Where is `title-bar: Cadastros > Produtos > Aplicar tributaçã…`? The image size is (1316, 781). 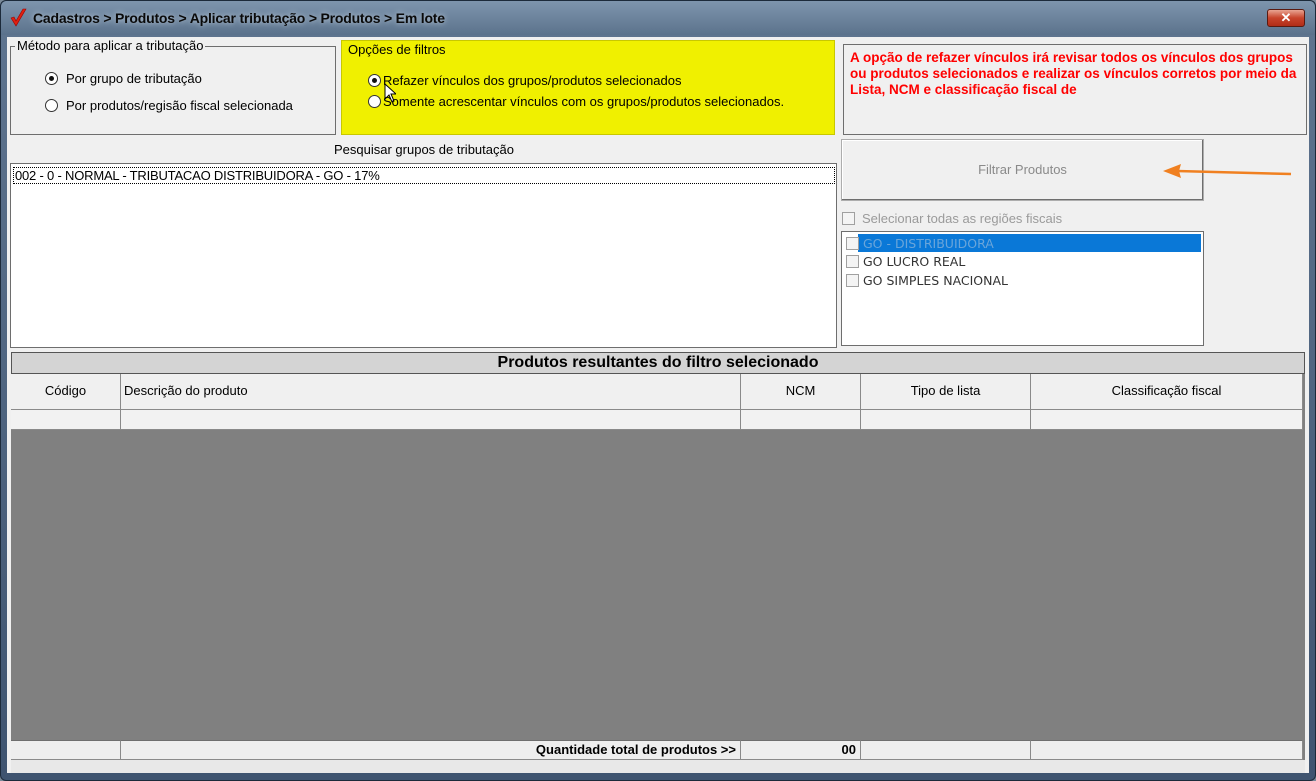
title-bar: Cadastros > Produtos > Aplicar tributaçã… is located at coordinates (658, 18).